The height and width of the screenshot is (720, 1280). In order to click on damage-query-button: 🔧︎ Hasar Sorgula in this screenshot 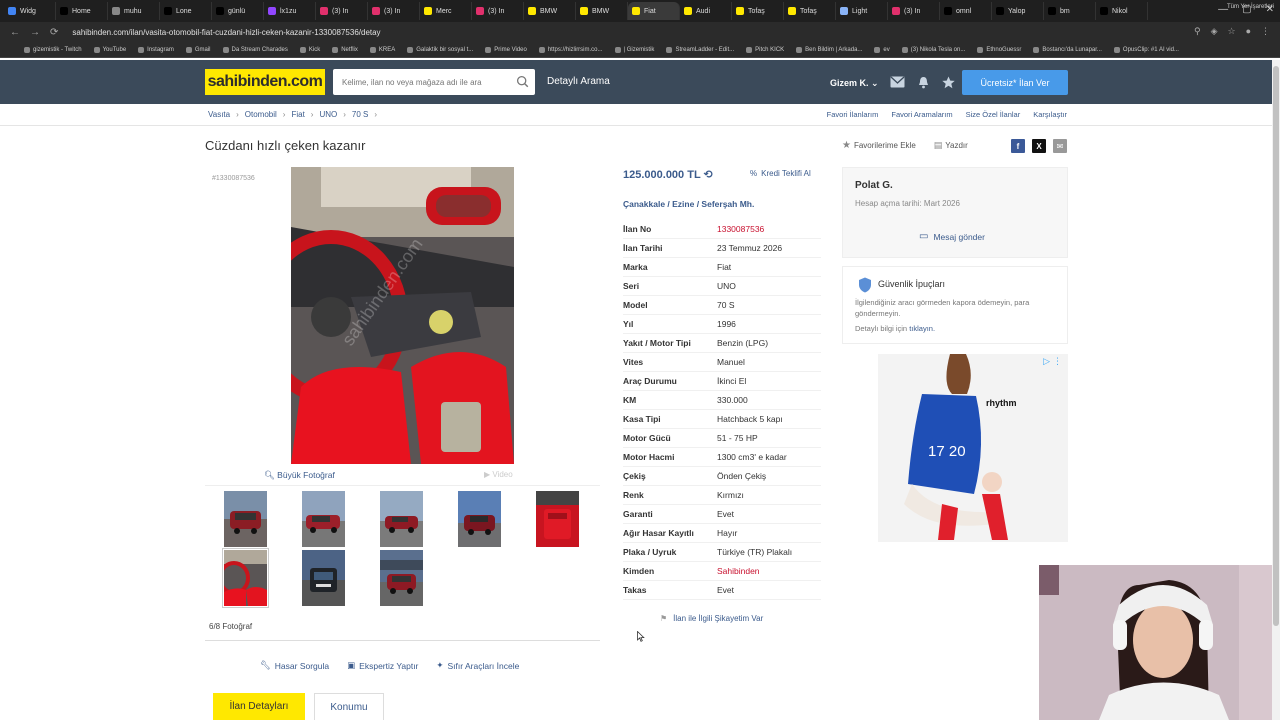, I will do `click(294, 665)`.